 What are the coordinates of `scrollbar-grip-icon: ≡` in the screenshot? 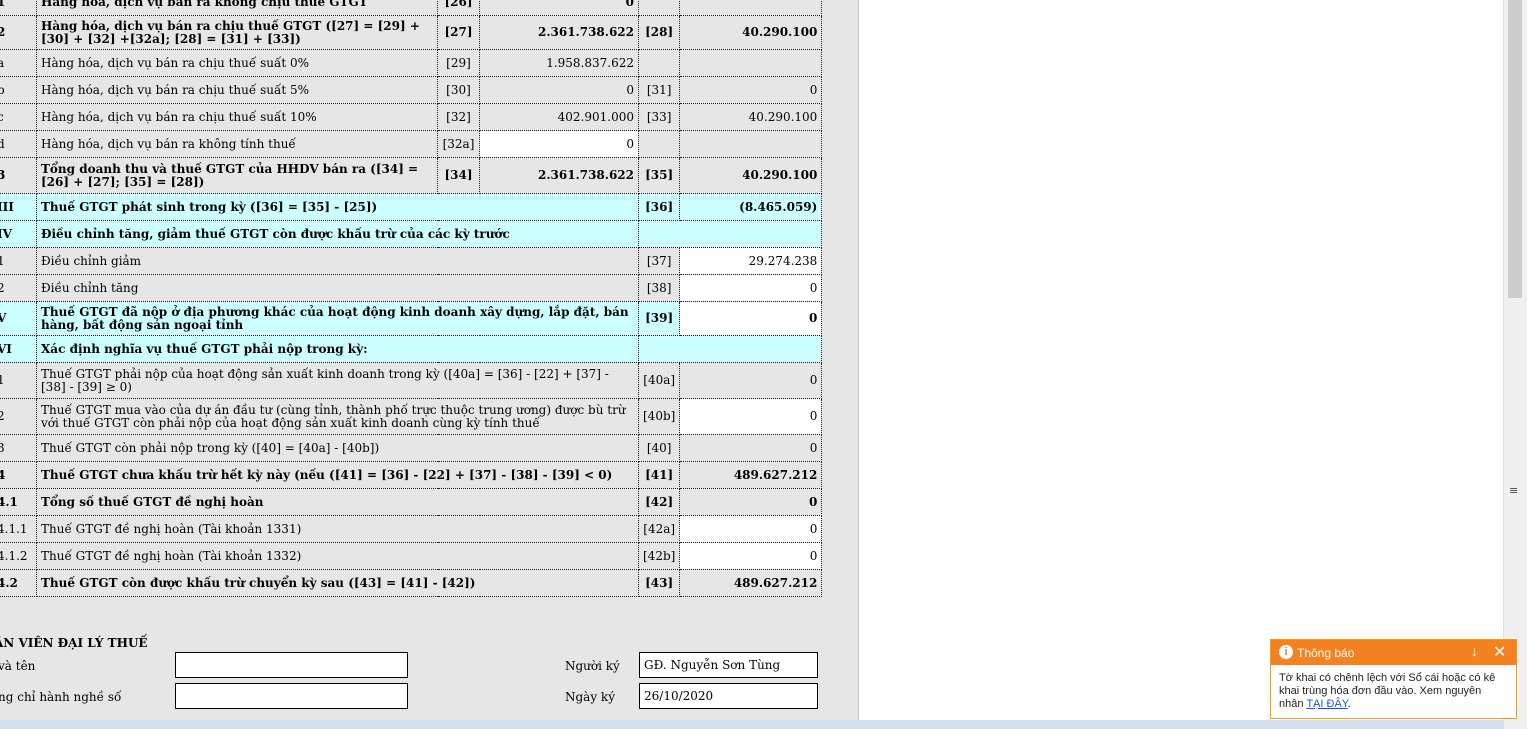 It's located at (1514, 490).